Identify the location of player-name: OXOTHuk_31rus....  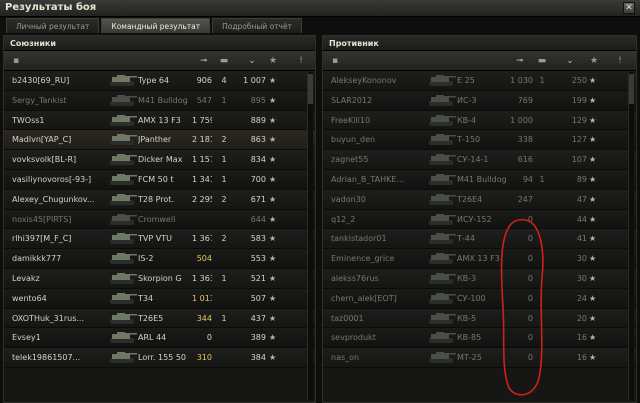
(48, 318).